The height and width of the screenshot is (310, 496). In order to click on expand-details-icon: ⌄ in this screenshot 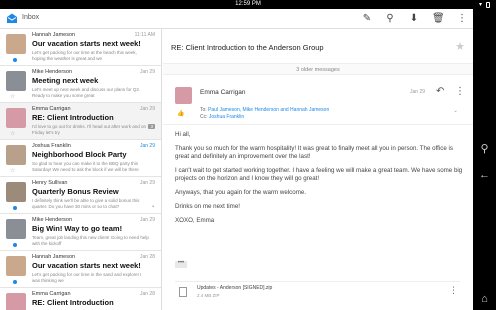, I will do `click(455, 110)`.